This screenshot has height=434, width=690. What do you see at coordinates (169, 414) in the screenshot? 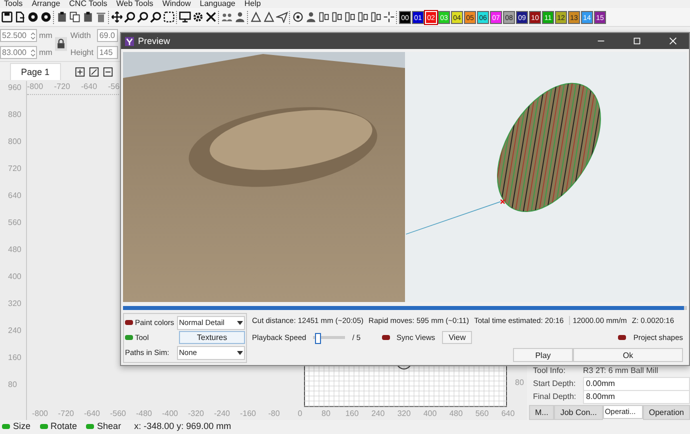
I see `ruler-label: -400` at bounding box center [169, 414].